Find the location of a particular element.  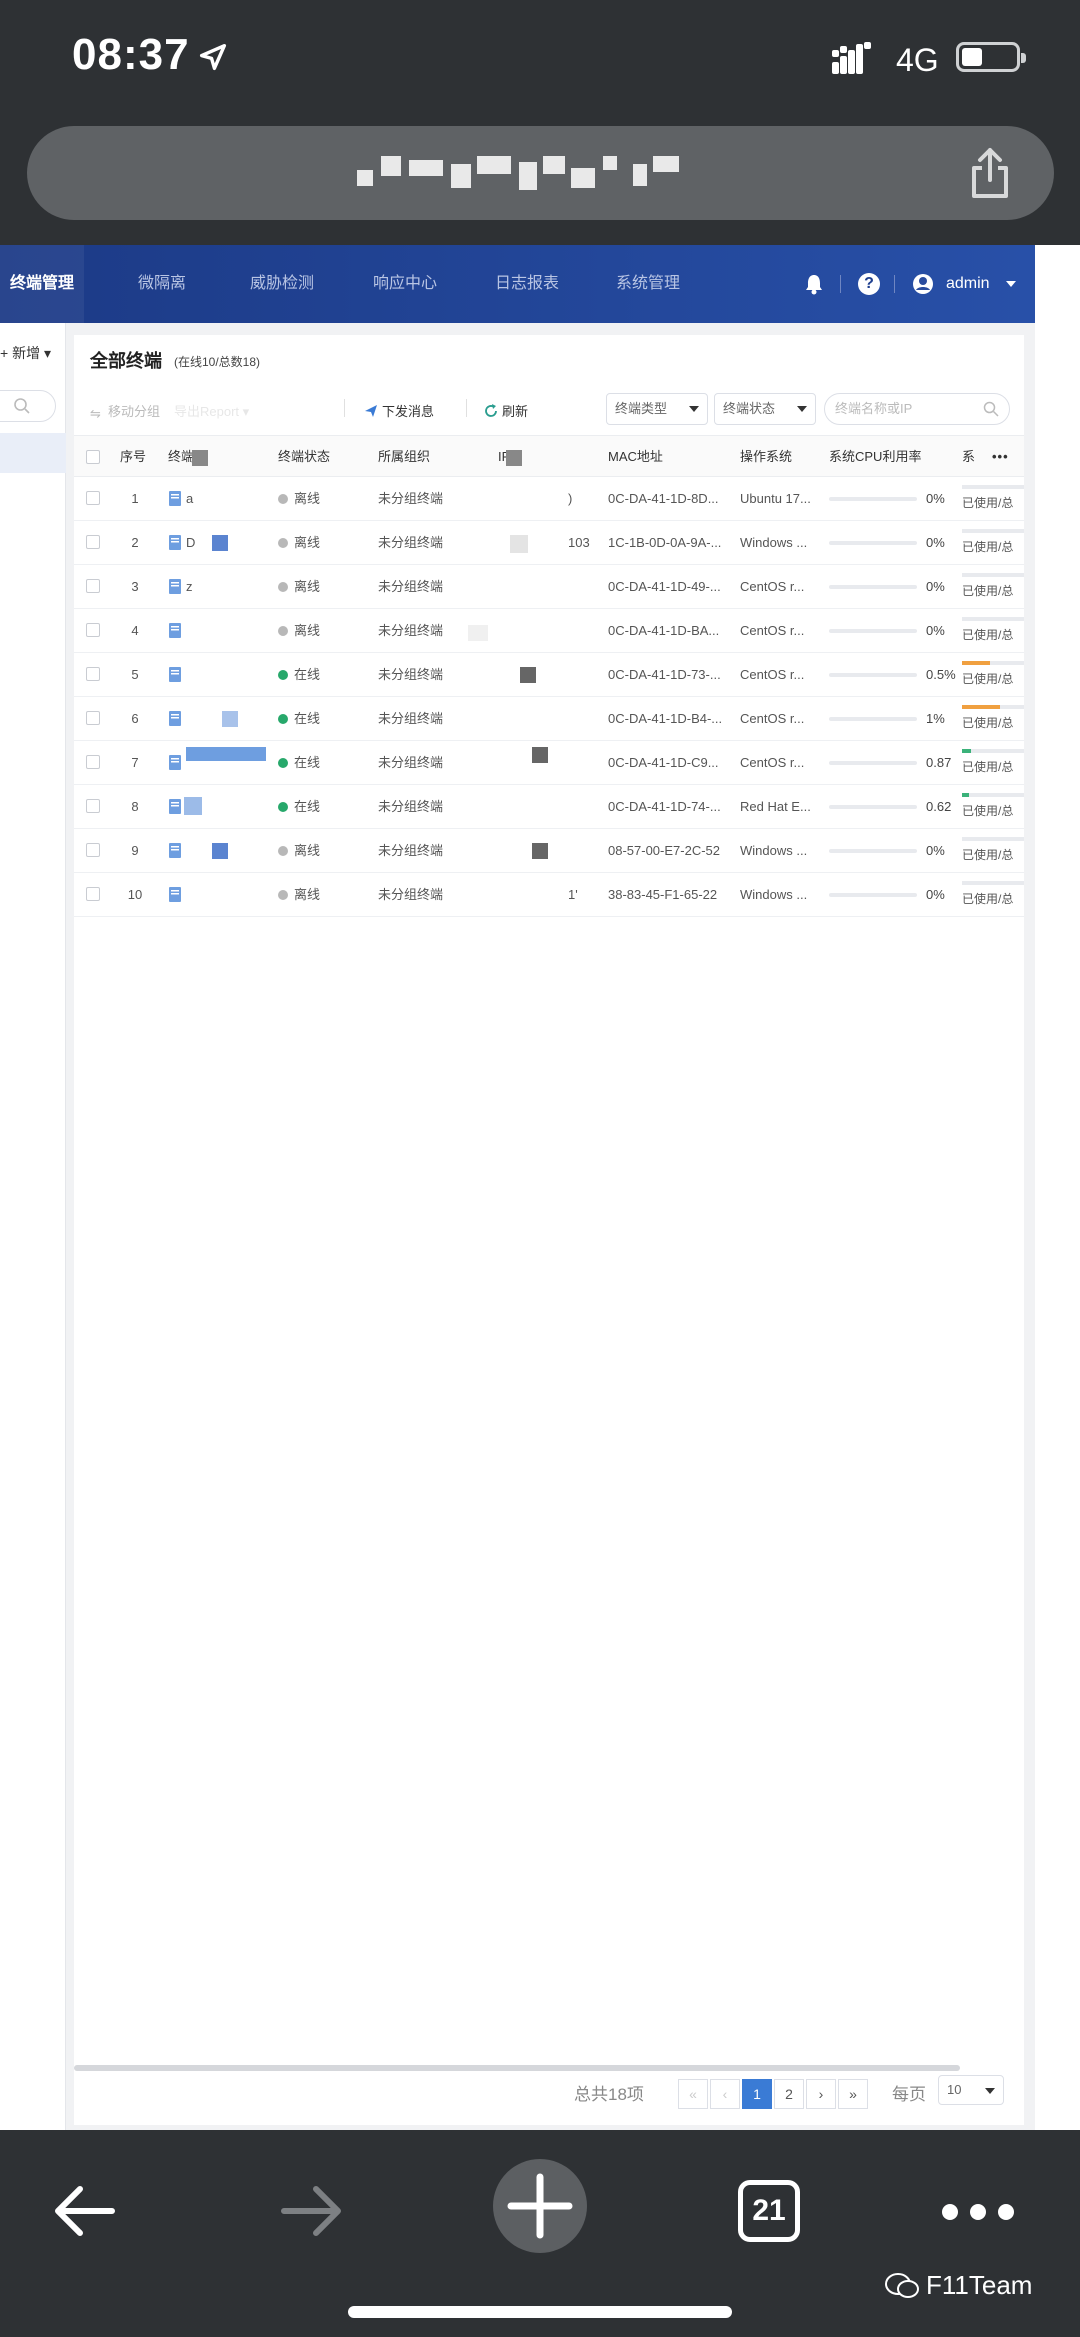

row-group: 未分组终端 is located at coordinates (411, 542).